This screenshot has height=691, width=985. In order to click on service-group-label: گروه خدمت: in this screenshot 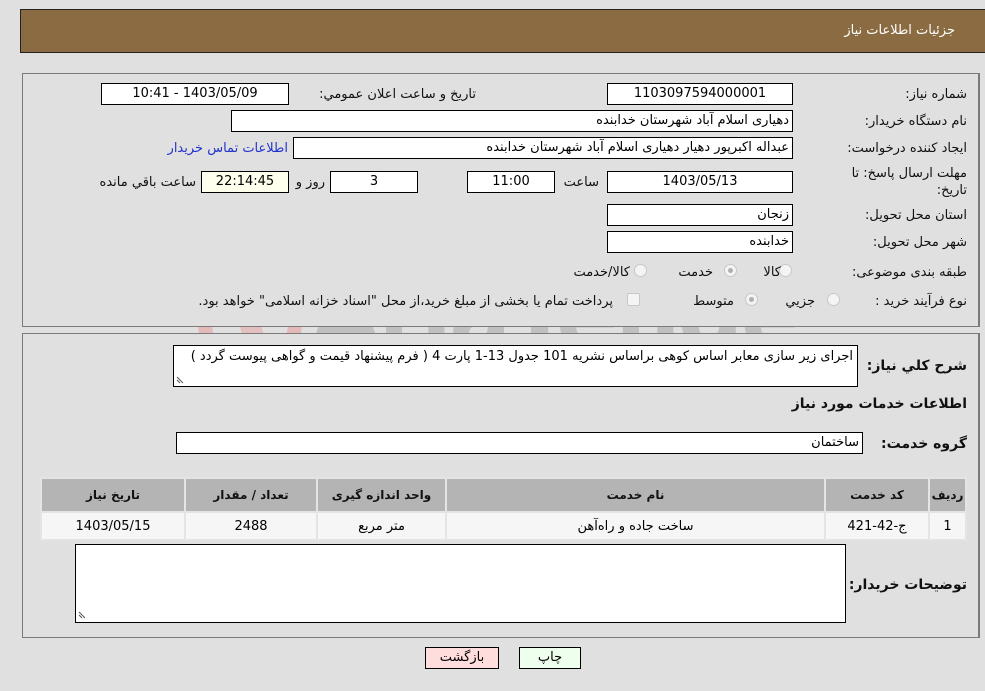, I will do `click(924, 444)`.